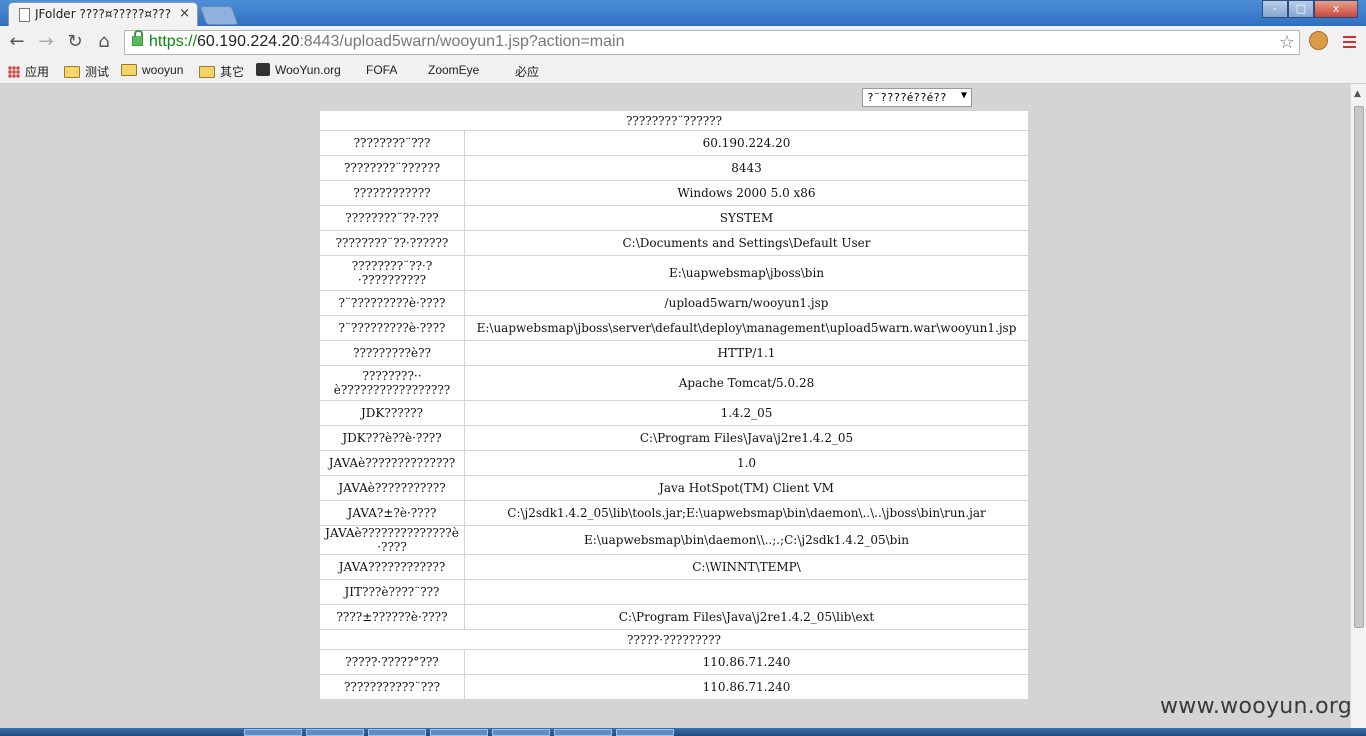 This screenshot has width=1366, height=736. What do you see at coordinates (14, 72) in the screenshot?
I see `apps-grid-icon` at bounding box center [14, 72].